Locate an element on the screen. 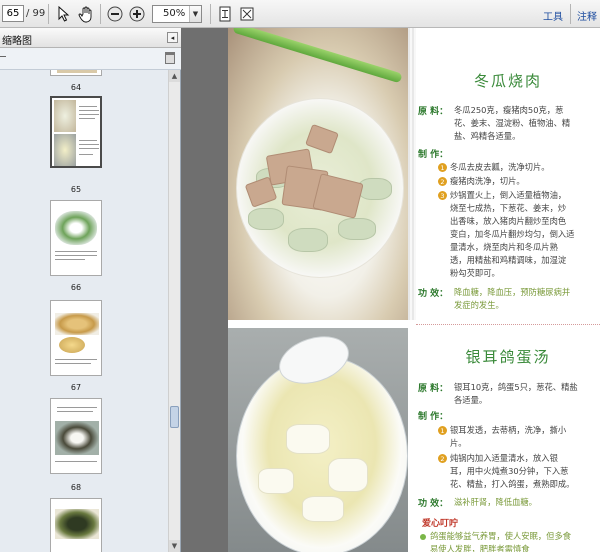  decorative-border is located at coordinates (412, 174).